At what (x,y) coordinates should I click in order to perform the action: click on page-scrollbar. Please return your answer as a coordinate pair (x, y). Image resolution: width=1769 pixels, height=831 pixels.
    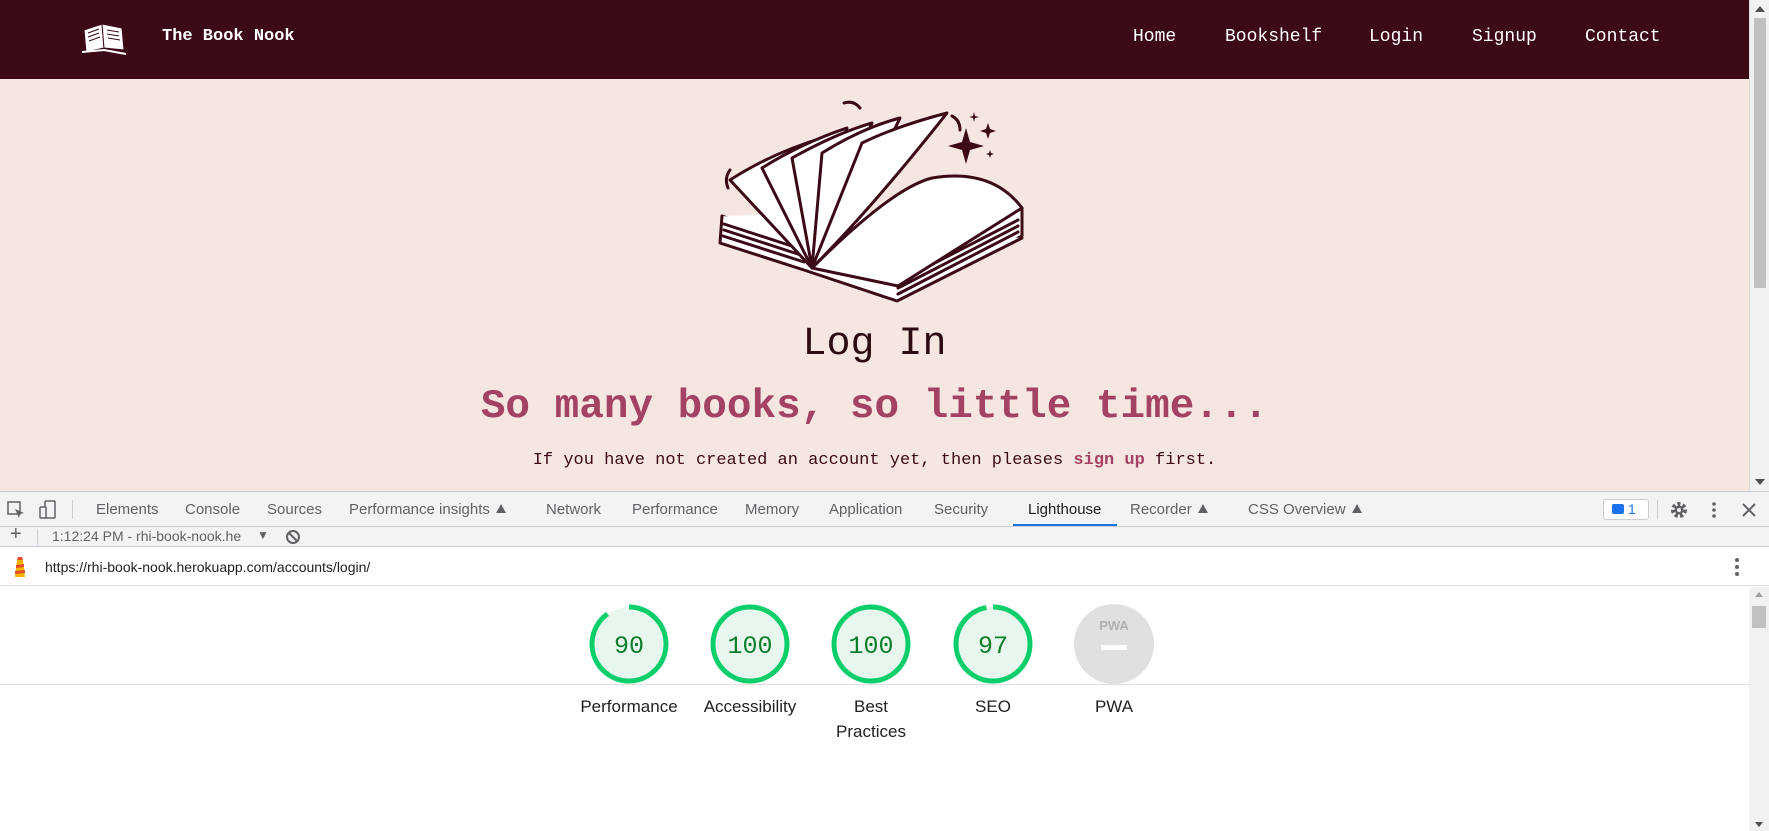
    Looking at the image, I should click on (1759, 245).